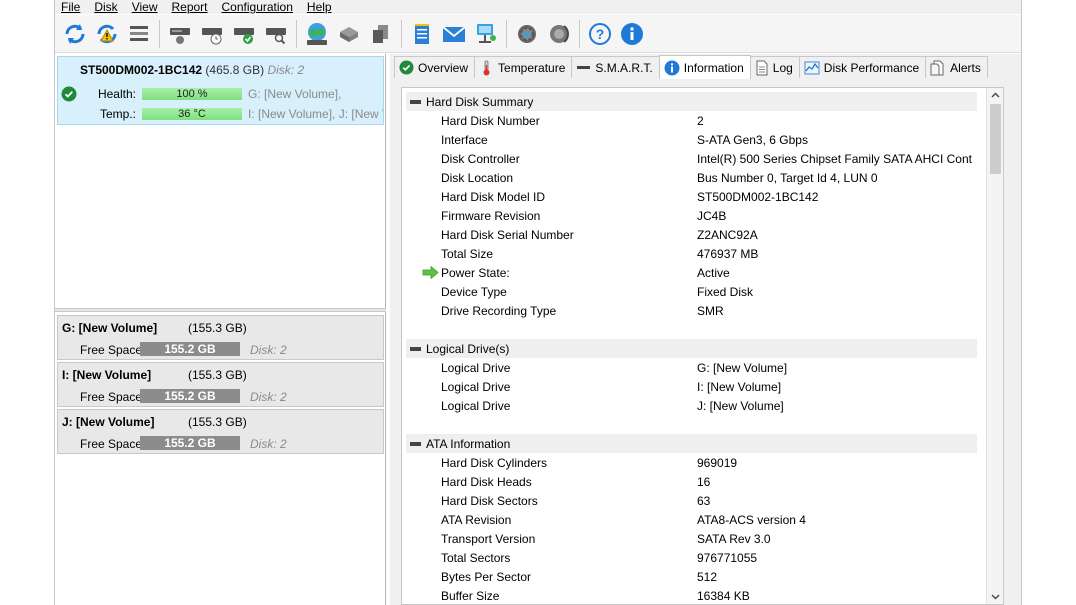 This screenshot has height=605, width=1076. Describe the element at coordinates (691, 405) in the screenshot. I see `info-row: Logical Drive J: [New Volume]` at that location.